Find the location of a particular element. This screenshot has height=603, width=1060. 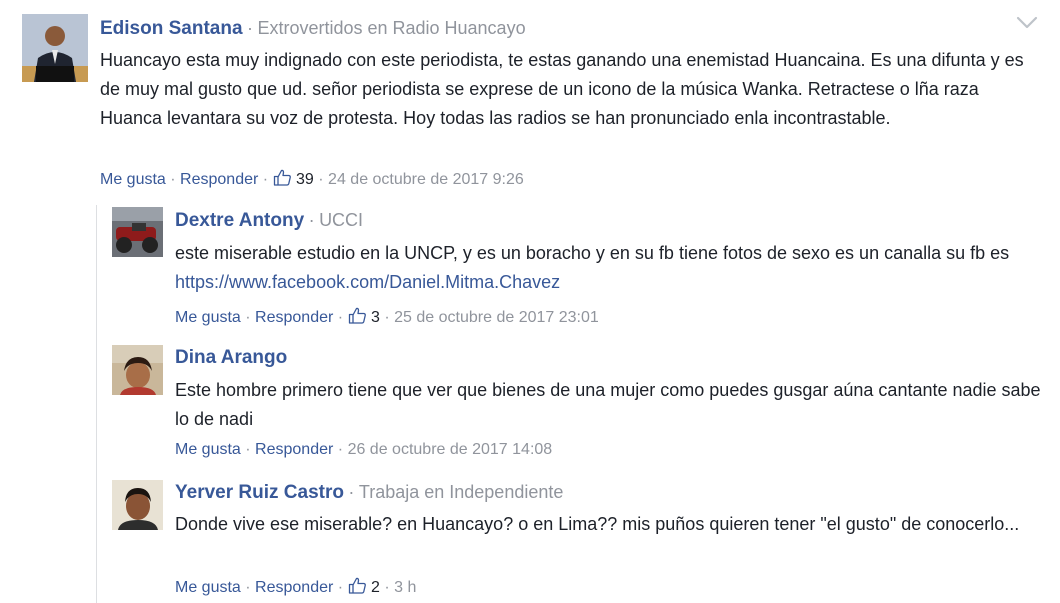

timestamp: 3 h is located at coordinates (405, 587).